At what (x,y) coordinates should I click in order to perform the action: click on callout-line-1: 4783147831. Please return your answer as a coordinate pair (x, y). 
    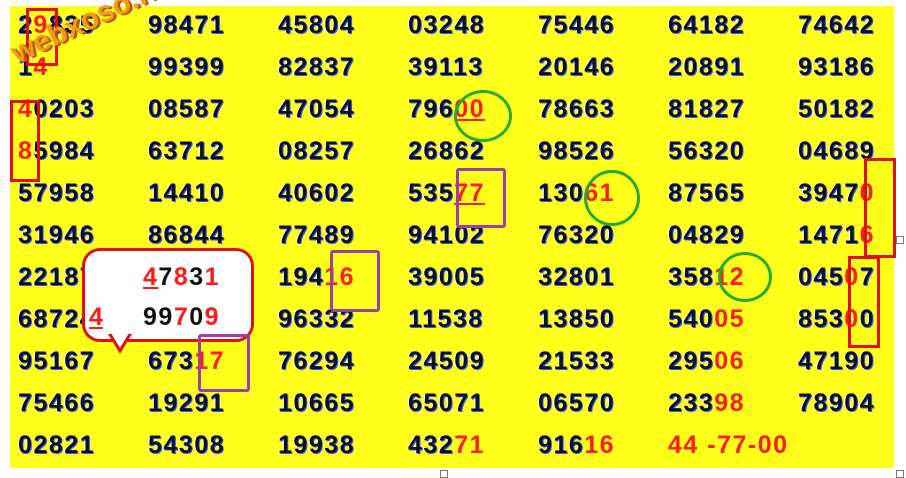
    Looking at the image, I should click on (182, 277).